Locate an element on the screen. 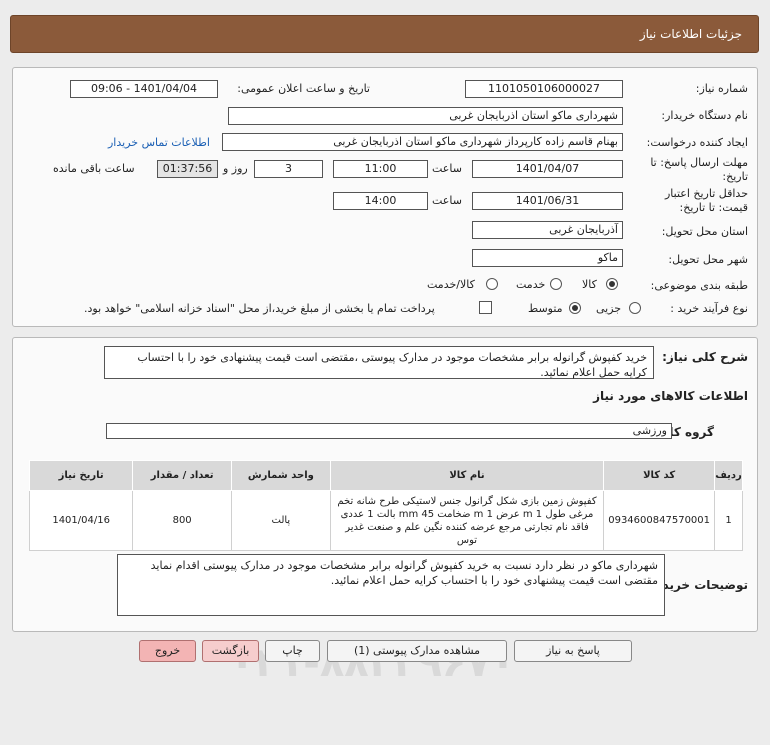 The width and height of the screenshot is (770, 745). process-minor-radio is located at coordinates (635, 308).